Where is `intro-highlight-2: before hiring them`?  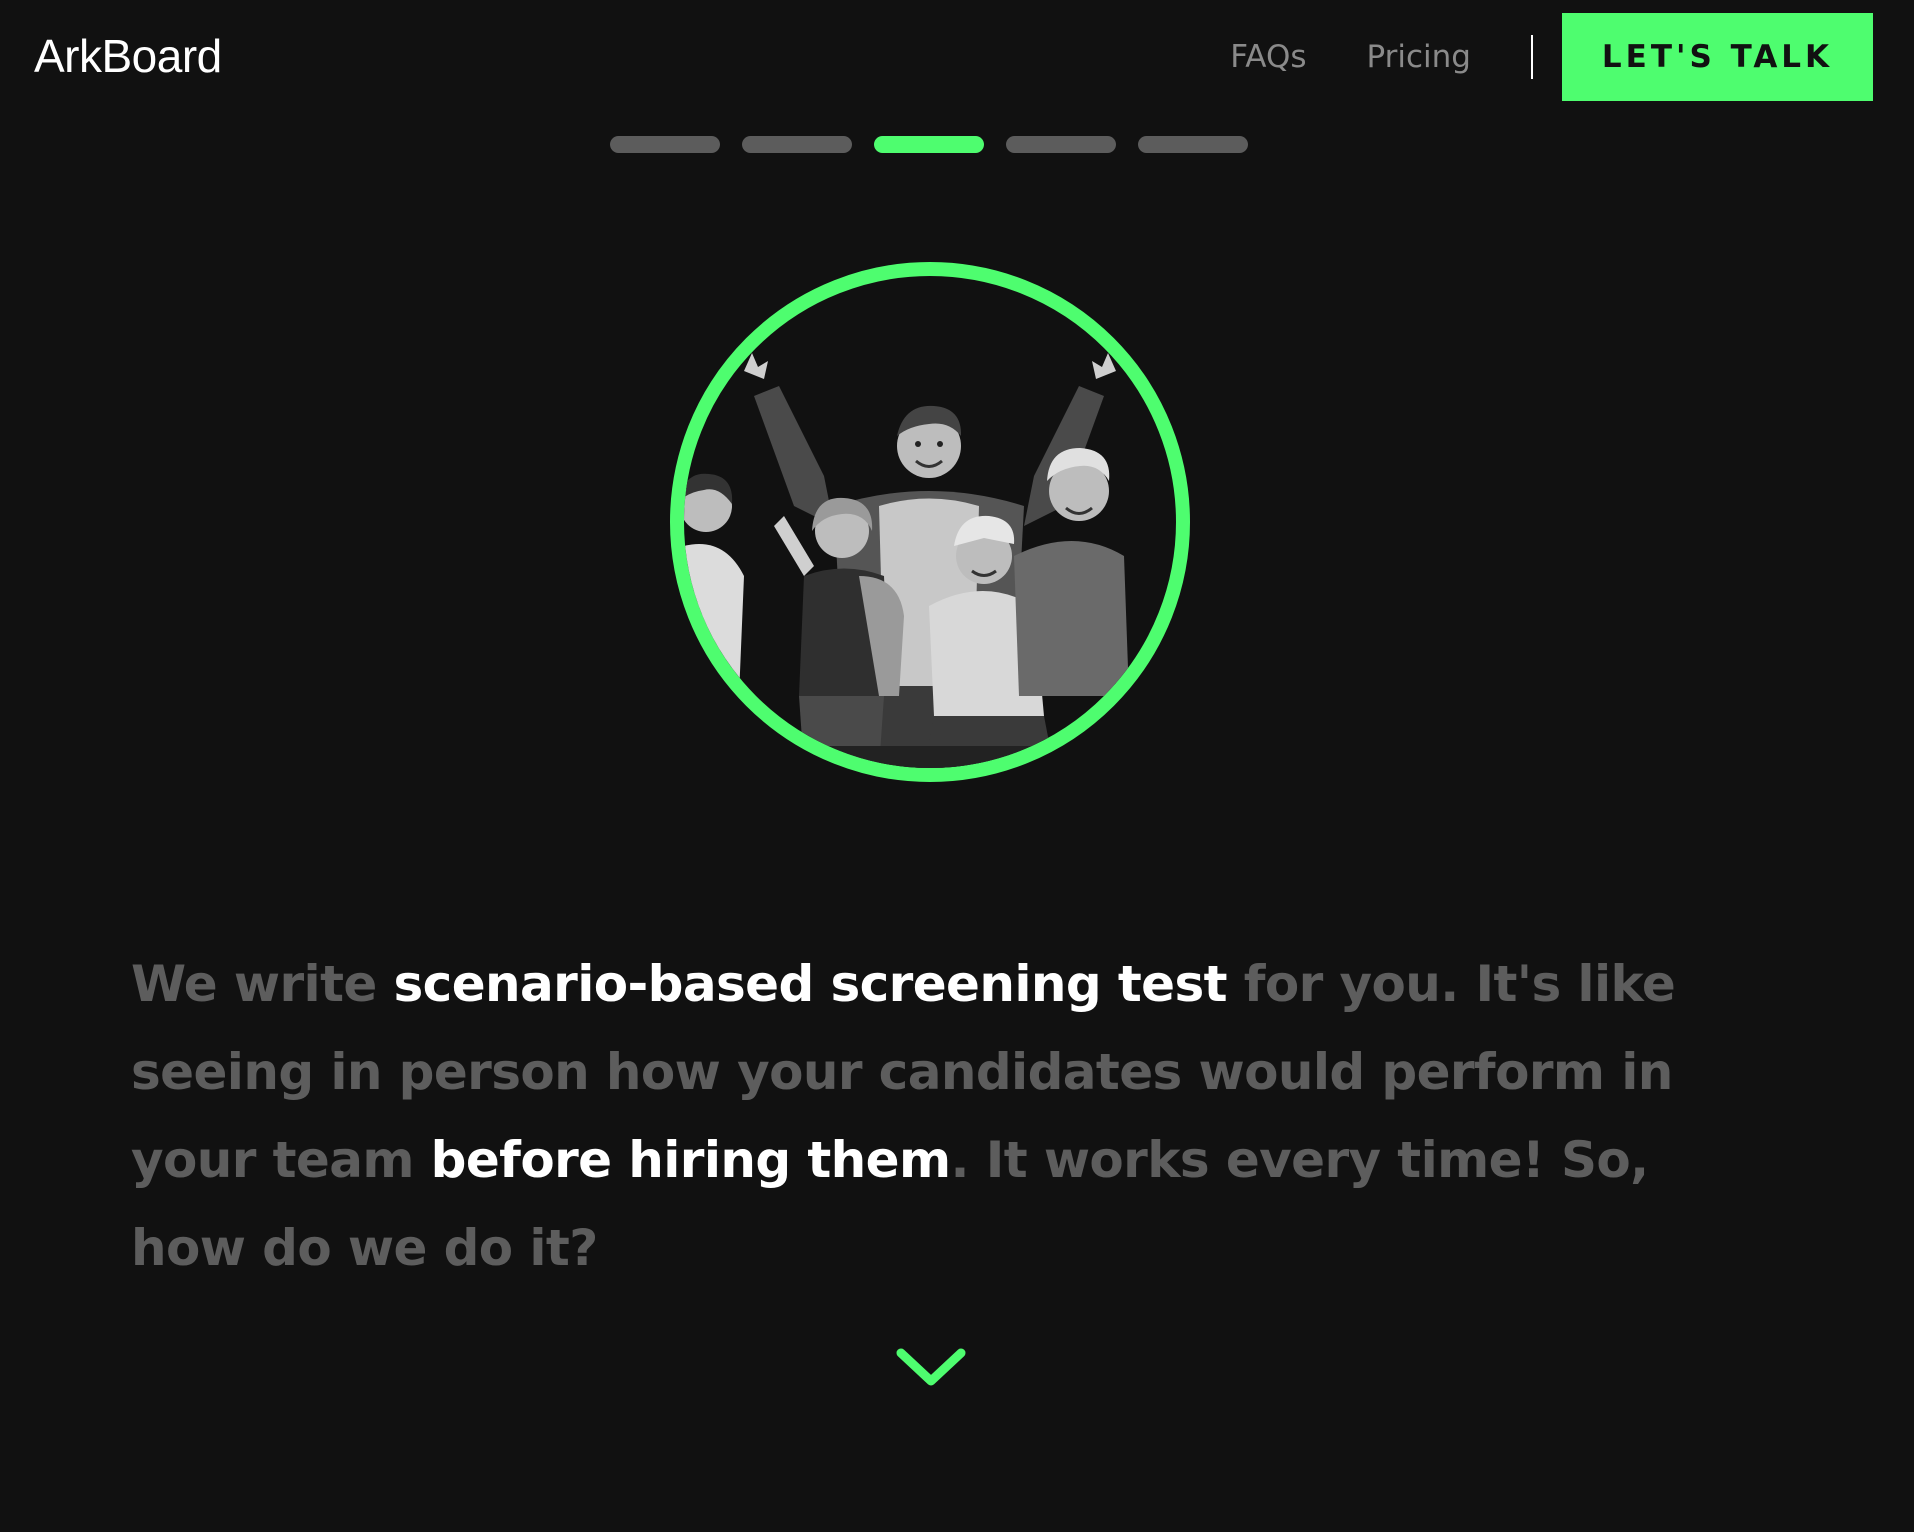
intro-highlight-2: before hiring them is located at coordinates (690, 1160).